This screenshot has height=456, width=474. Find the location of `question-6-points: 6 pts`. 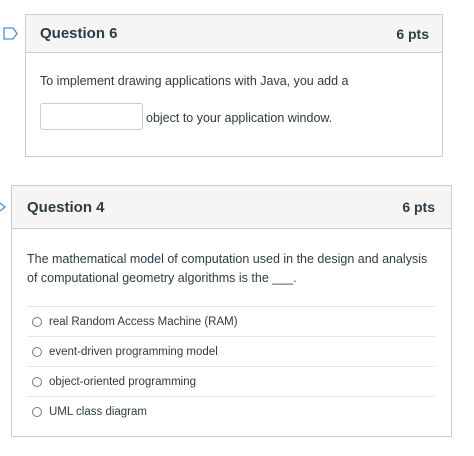

question-6-points: 6 pts is located at coordinates (412, 33).